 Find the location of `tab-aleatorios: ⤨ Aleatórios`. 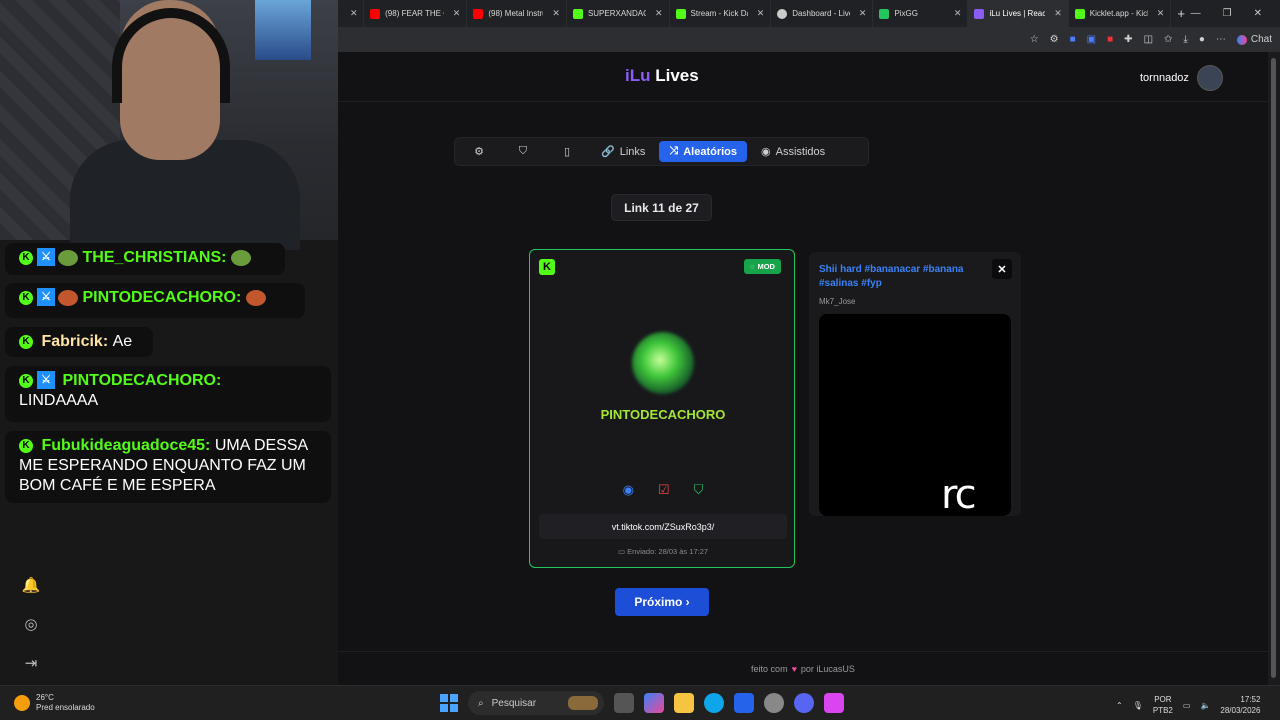

tab-aleatorios: ⤨ Aleatórios is located at coordinates (703, 151).